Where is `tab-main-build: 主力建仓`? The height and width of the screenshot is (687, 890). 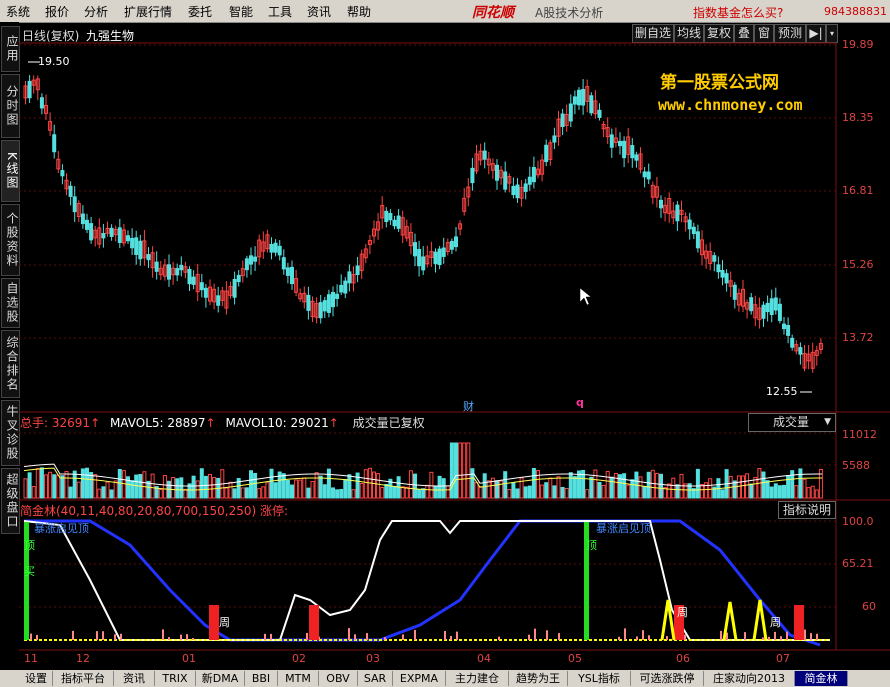 tab-main-build: 主力建仓 is located at coordinates (477, 678).